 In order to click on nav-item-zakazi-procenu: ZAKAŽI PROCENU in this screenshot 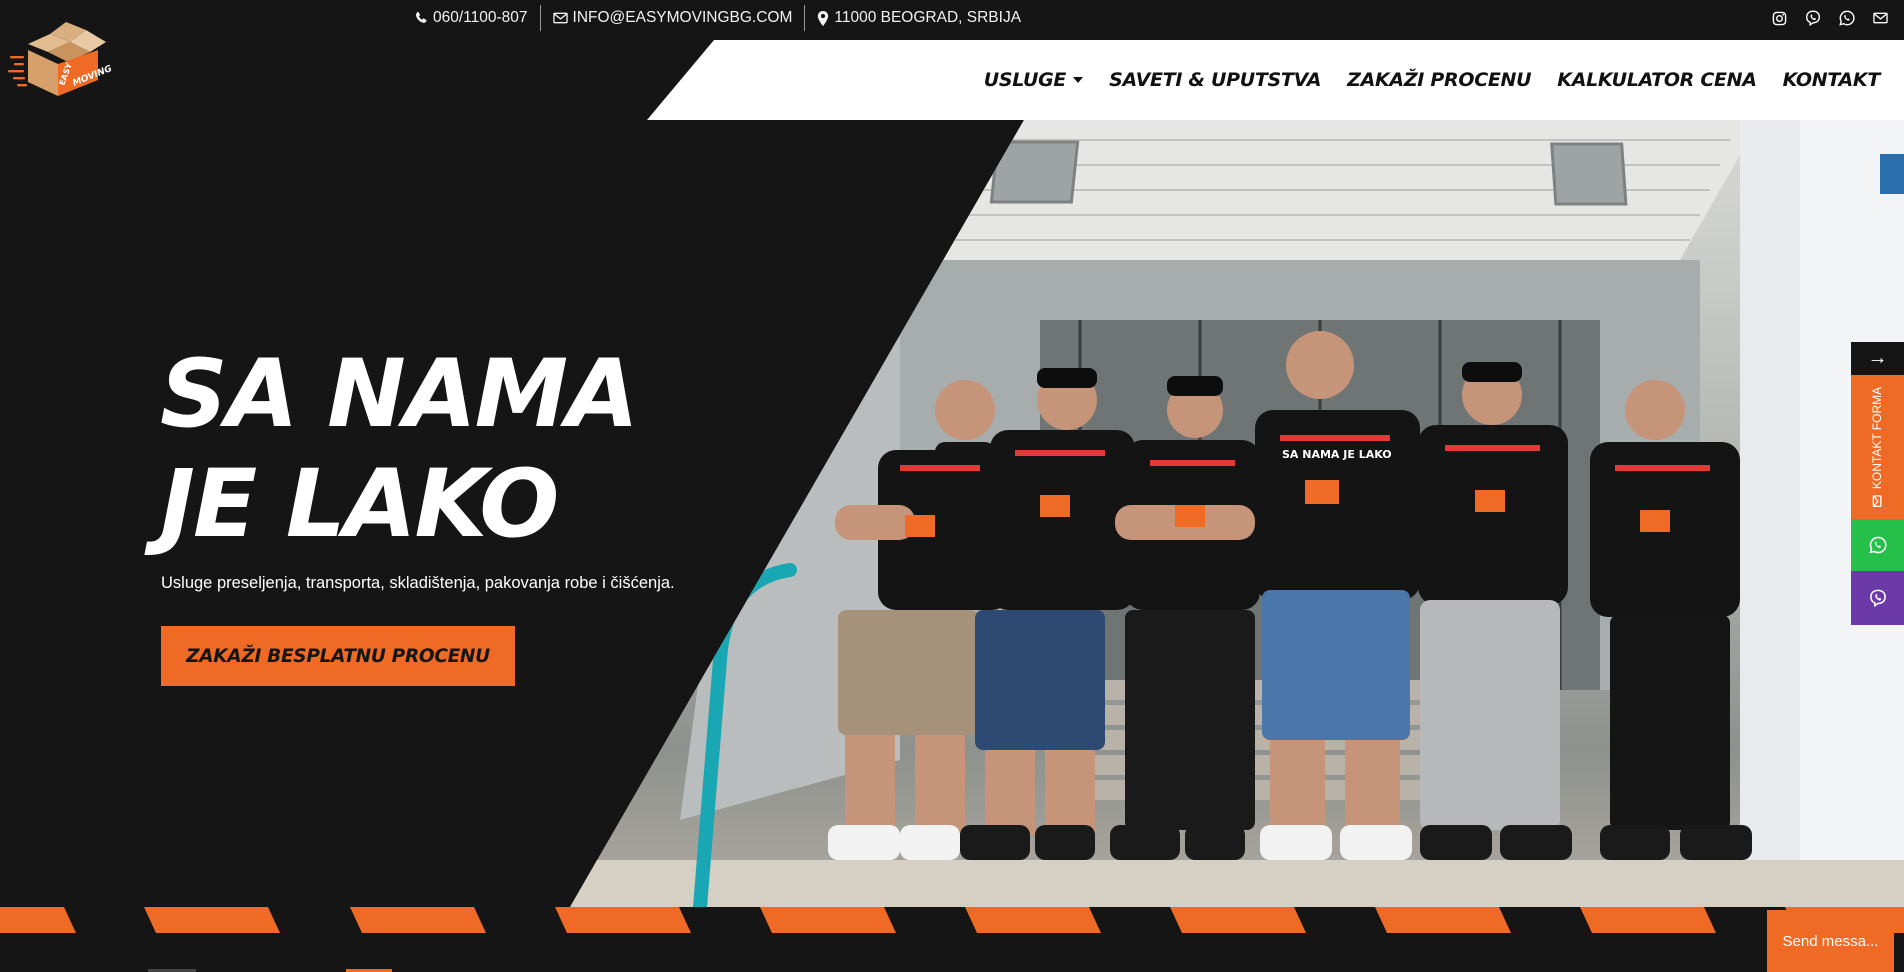, I will do `click(1439, 80)`.